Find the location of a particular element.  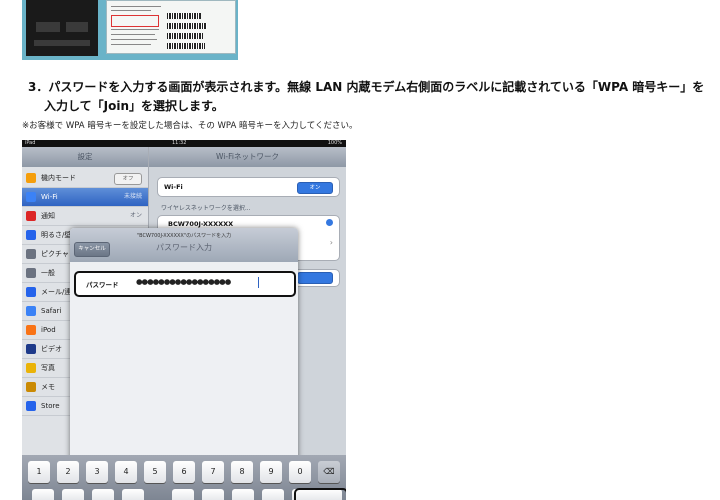

keyboard-key: 3 is located at coordinates (97, 472).